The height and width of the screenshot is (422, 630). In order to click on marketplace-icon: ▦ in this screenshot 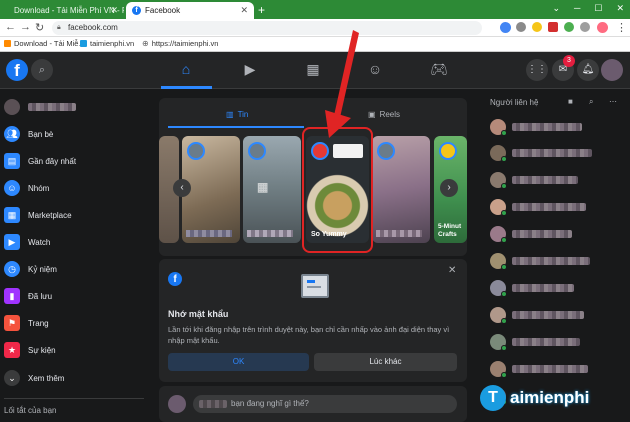, I will do `click(313, 69)`.